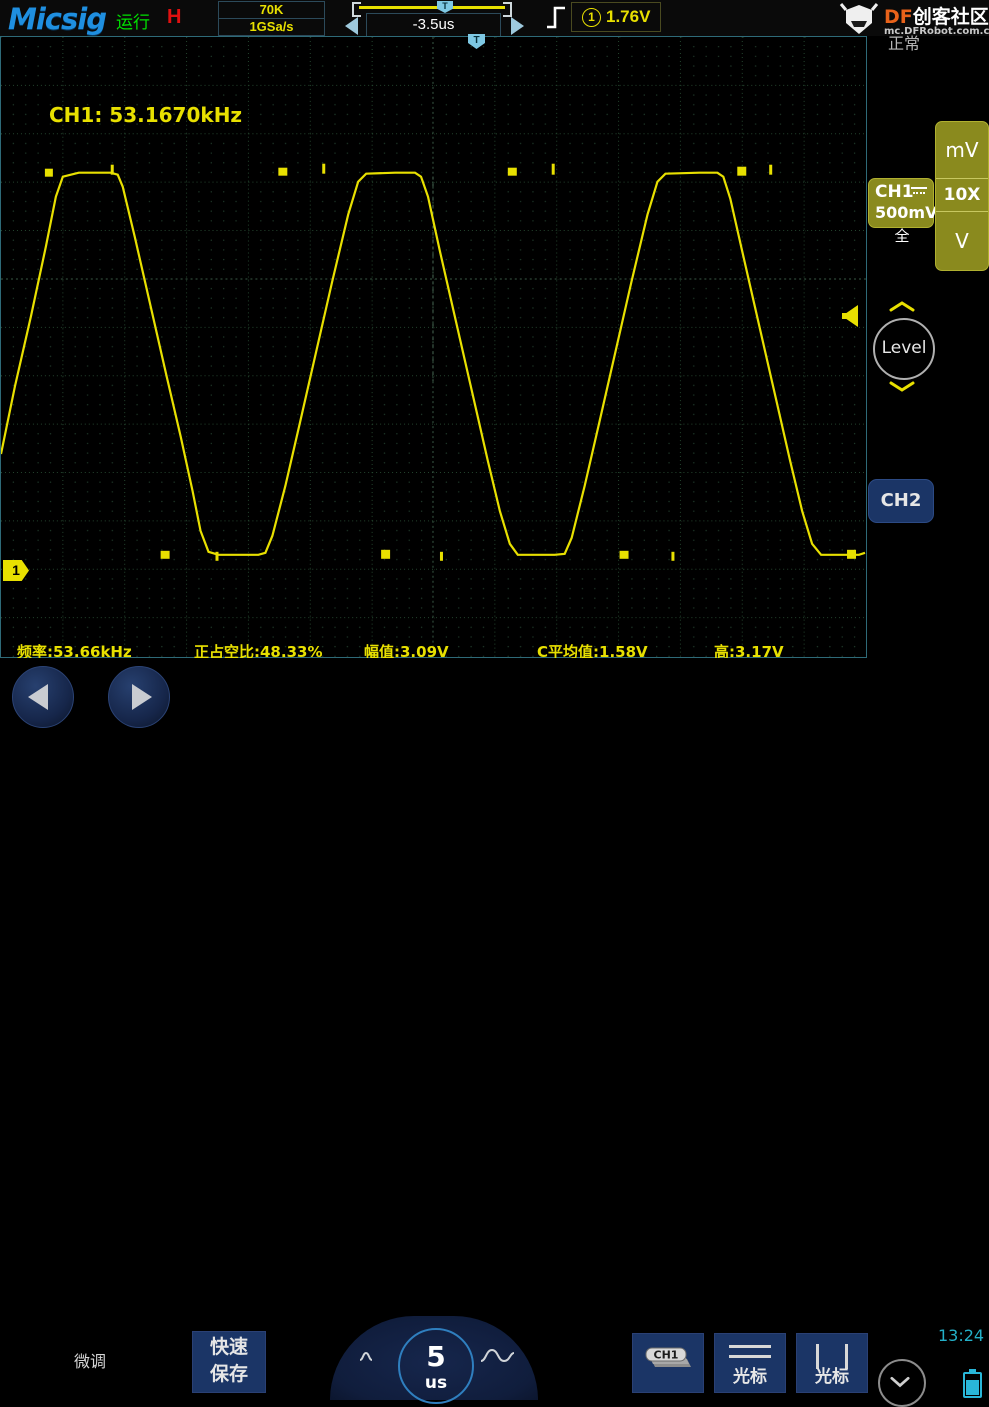  I want to click on large-wave-icon, so click(498, 1357).